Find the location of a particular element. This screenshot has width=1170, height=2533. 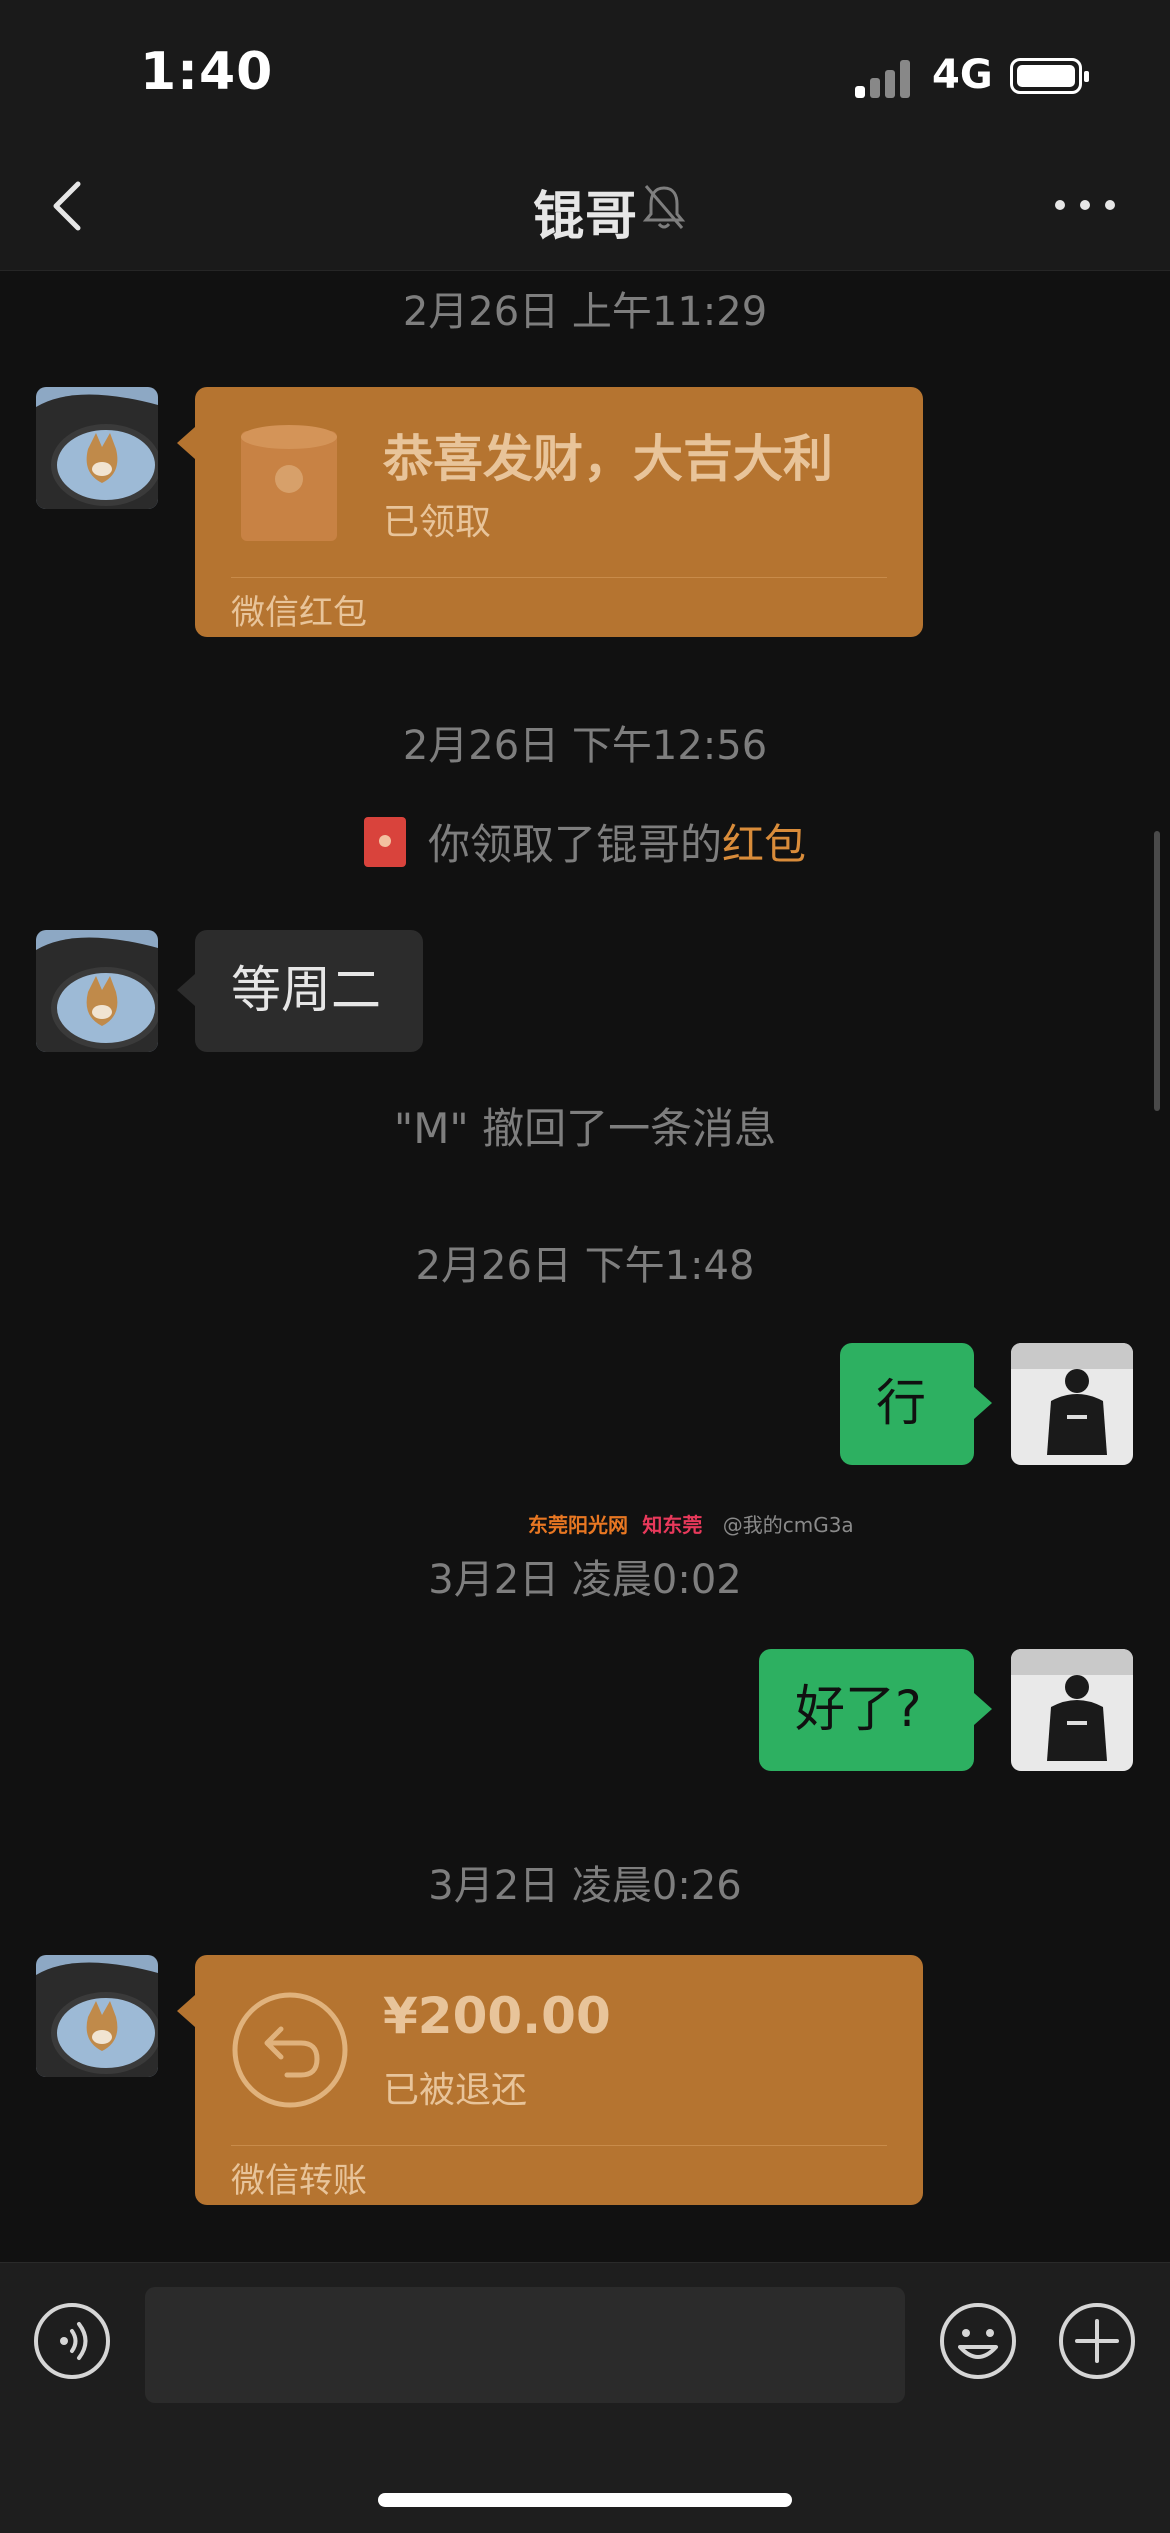

red-packet-card: 恭喜发财，大吉大利 已领取 微信红包 is located at coordinates (550, 512).